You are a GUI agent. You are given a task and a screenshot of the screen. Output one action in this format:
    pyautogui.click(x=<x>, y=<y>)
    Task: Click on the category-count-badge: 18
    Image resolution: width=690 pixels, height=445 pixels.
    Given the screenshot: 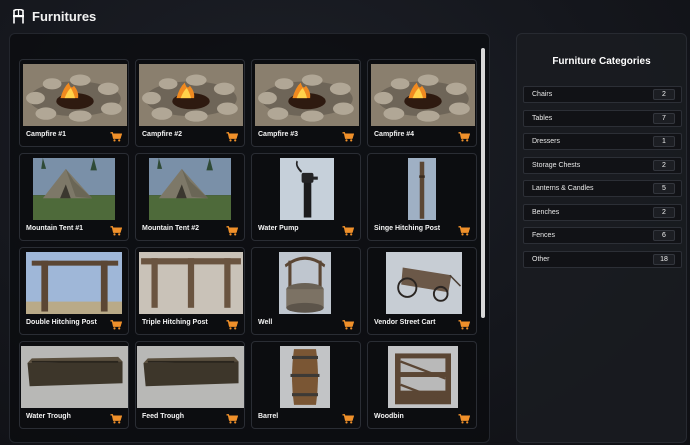 What is the action you would take?
    pyautogui.click(x=664, y=259)
    